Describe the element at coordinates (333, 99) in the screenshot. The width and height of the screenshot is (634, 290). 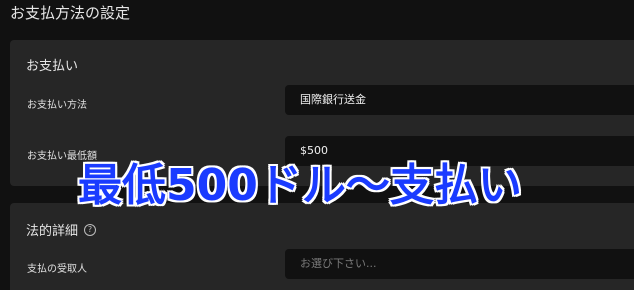
I see `payment-method-value: 国際銀行送金` at that location.